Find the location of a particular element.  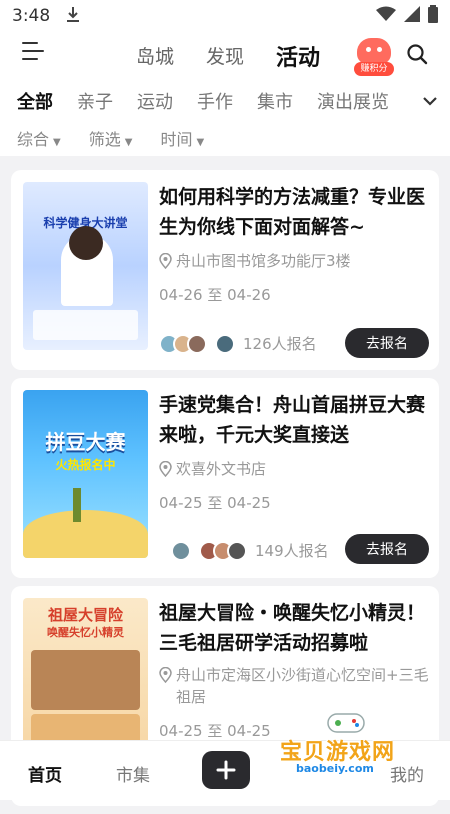

category-bar: 全部 亲子 运动 手作 集市 演出展览 is located at coordinates (225, 101).